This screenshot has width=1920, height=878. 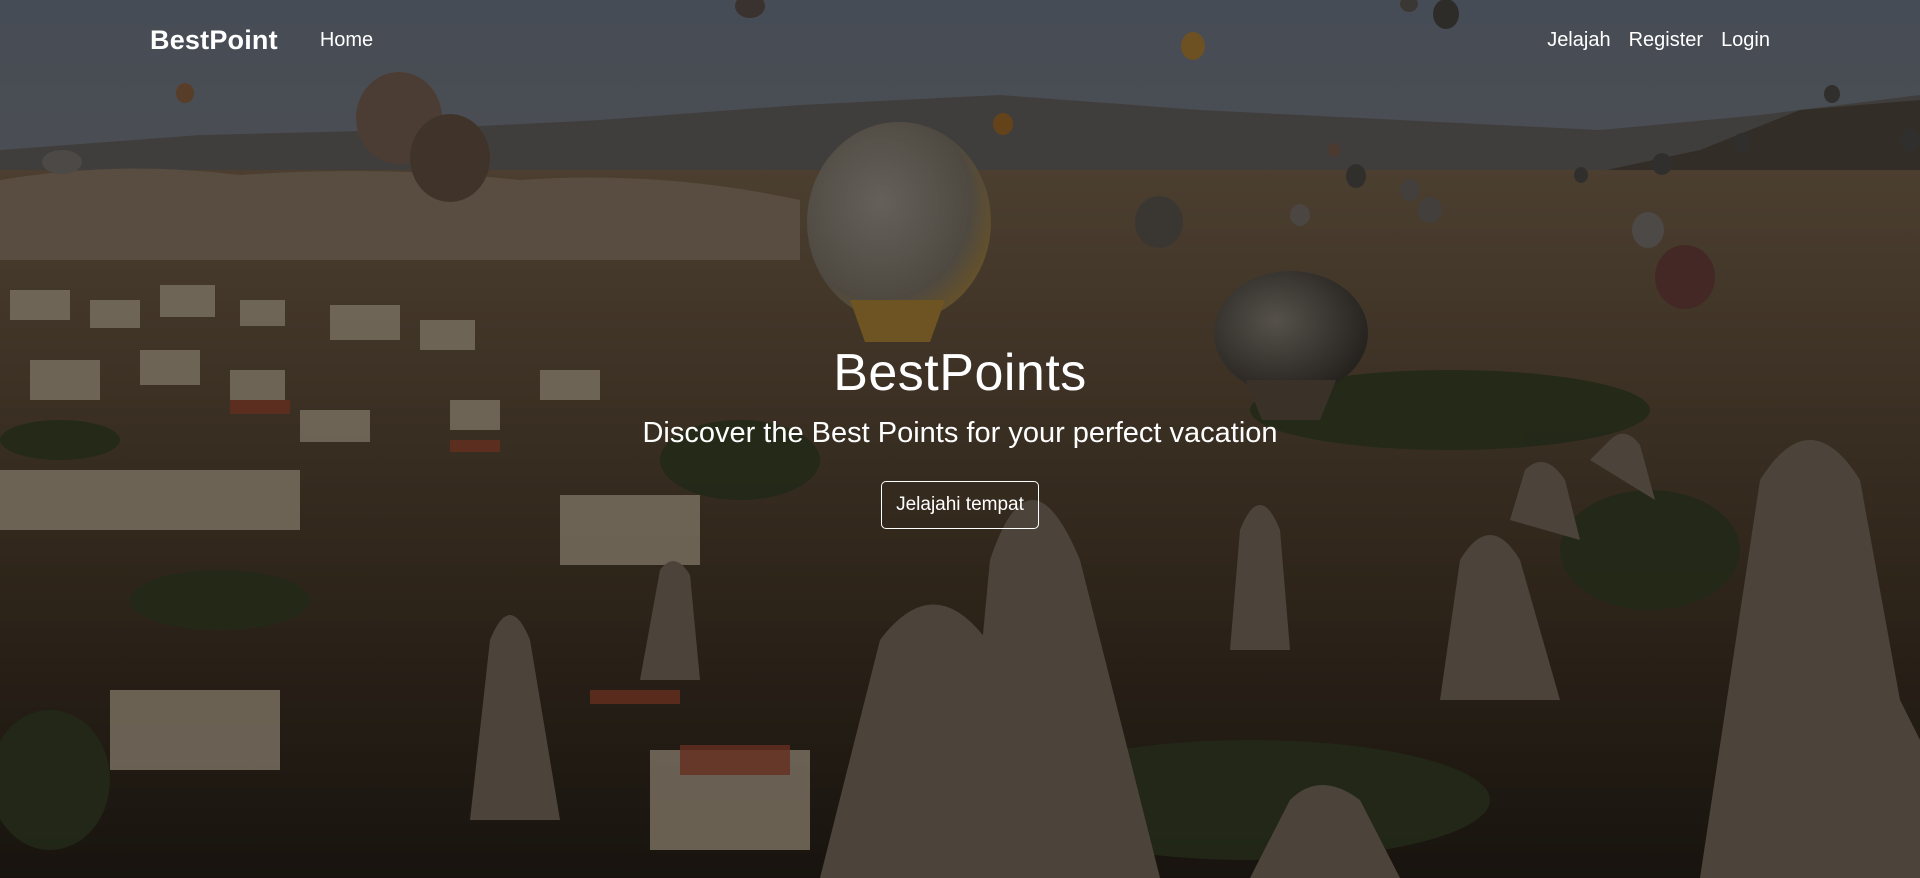 I want to click on explore-places-button: Jelajahi tempat, so click(x=960, y=504).